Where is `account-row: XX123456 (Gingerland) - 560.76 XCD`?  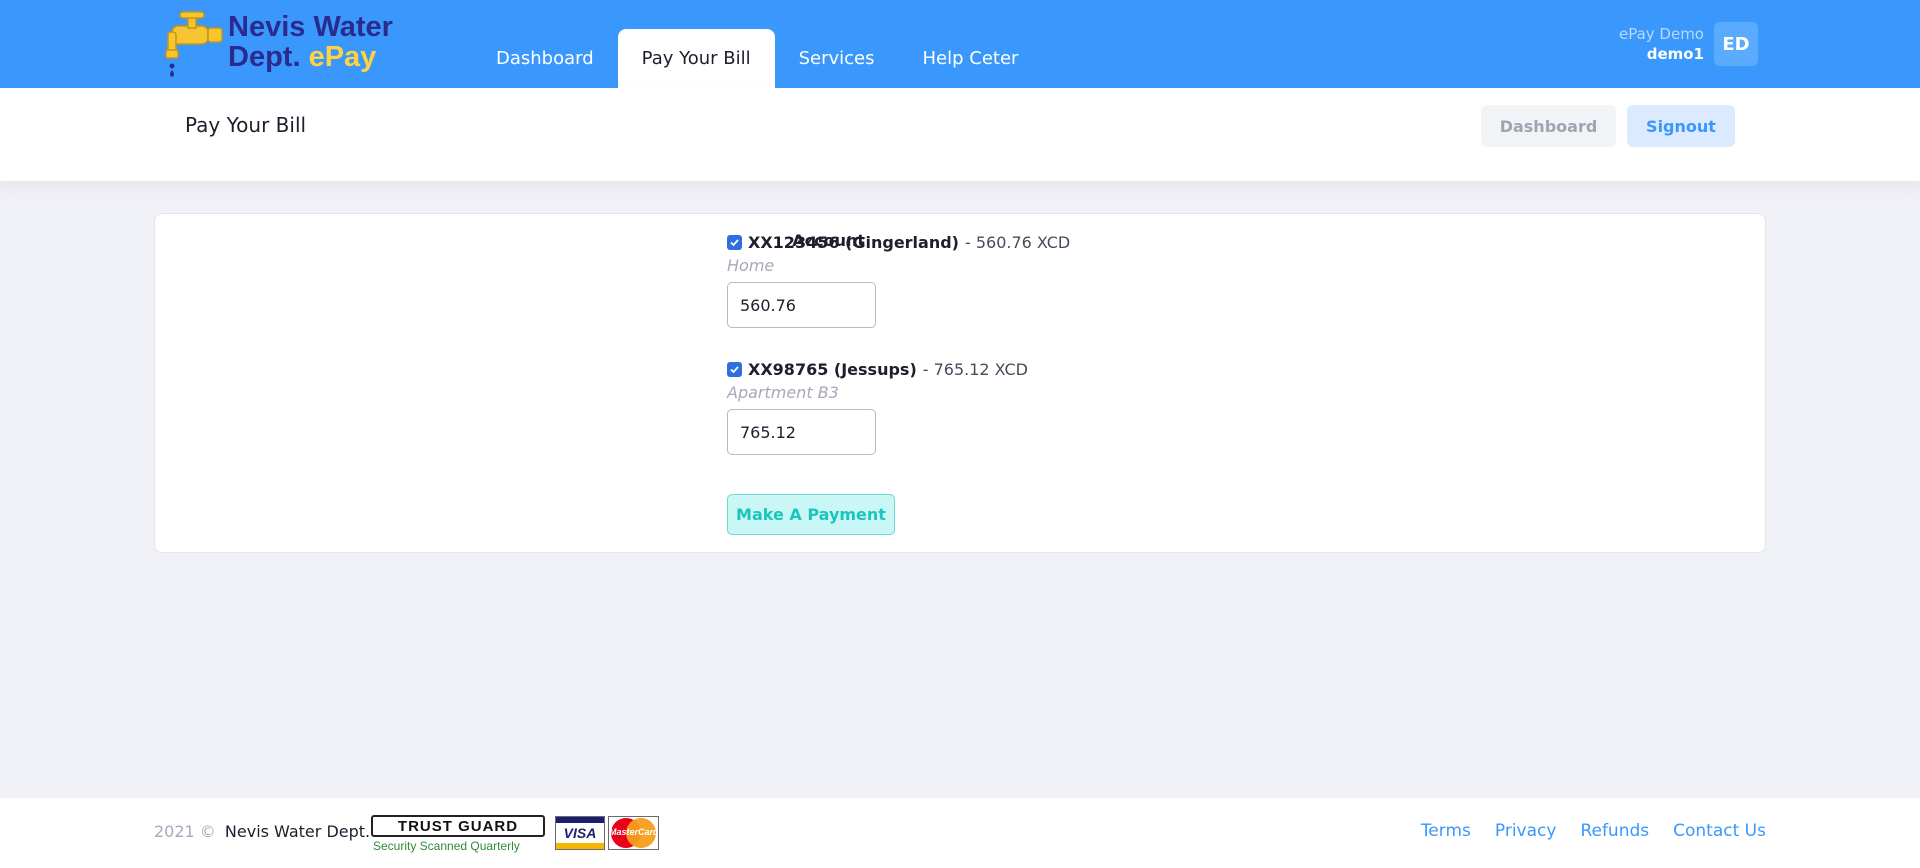 account-row: XX123456 (Gingerland) - 560.76 XCD is located at coordinates (898, 242).